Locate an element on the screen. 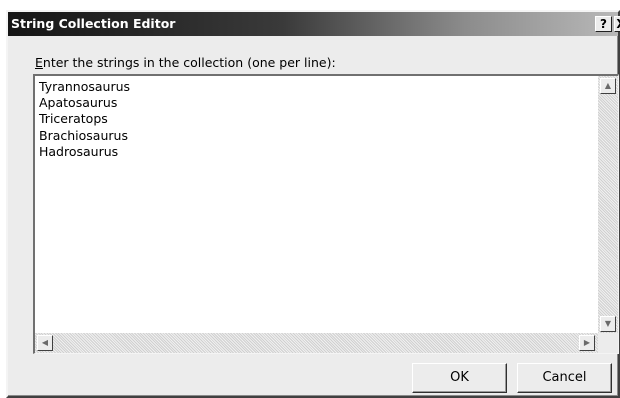 The height and width of the screenshot is (398, 620). scroll-right-arrow-icon: ▶ is located at coordinates (587, 343).